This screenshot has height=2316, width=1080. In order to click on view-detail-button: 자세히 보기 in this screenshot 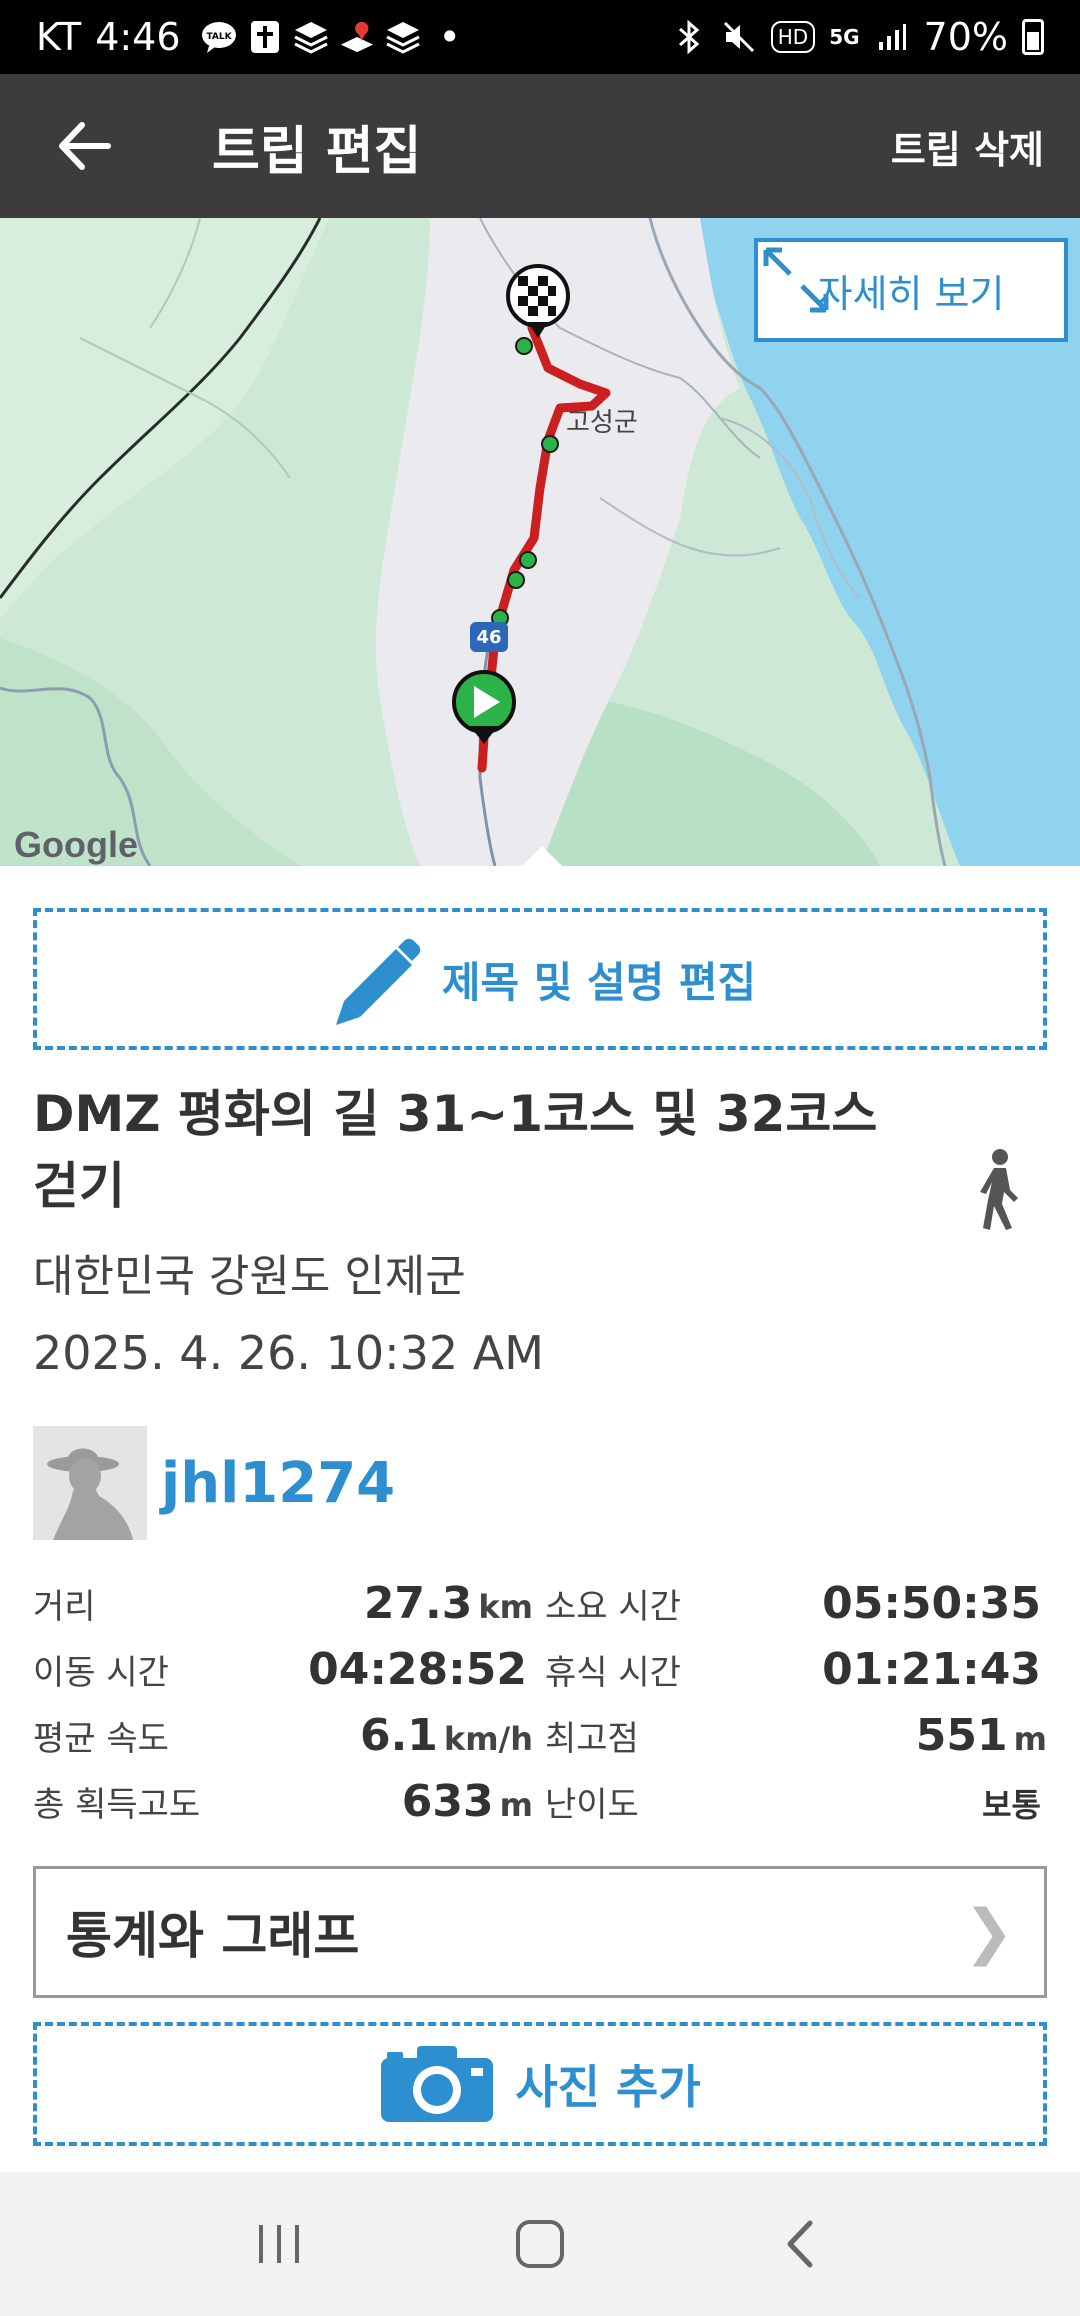, I will do `click(911, 290)`.